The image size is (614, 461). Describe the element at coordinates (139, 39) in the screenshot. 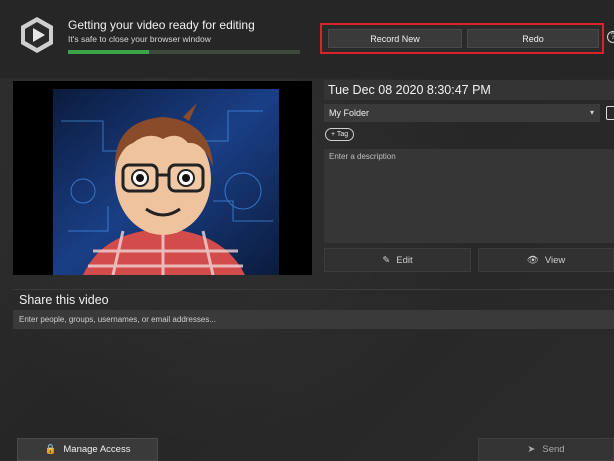

I see `processing-status-subtitle: It's safe to close your browser window` at that location.